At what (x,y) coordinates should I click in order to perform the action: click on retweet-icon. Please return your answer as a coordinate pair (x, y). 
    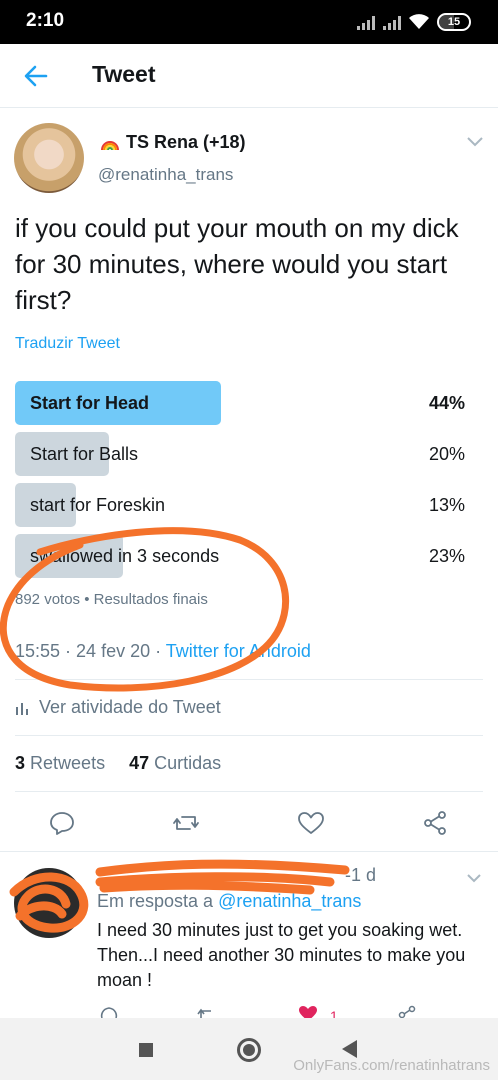
    Looking at the image, I should click on (186, 823).